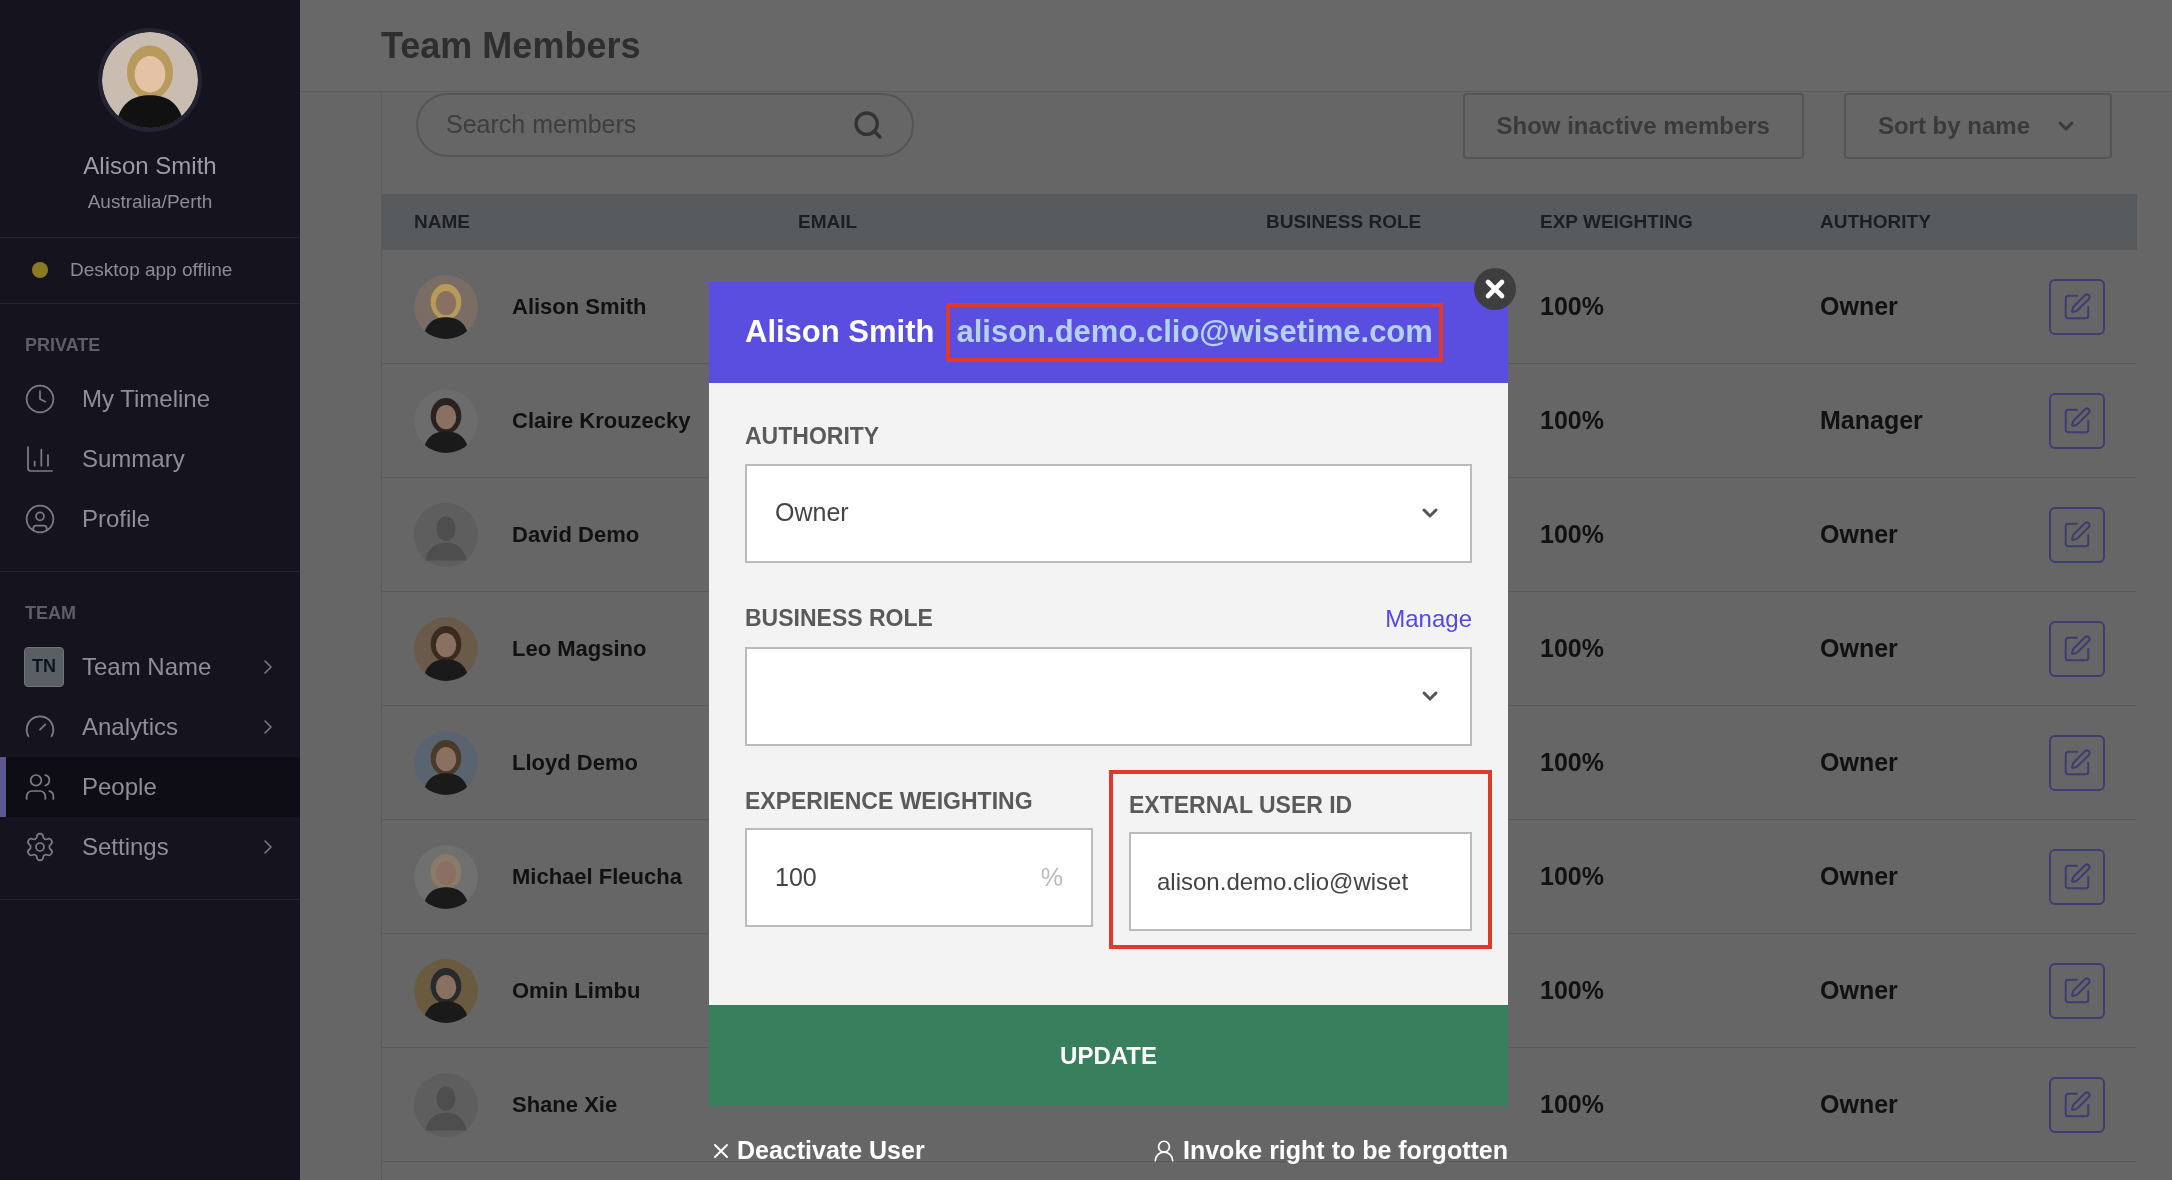 This screenshot has width=2172, height=1180. I want to click on page-title: Team Members, so click(511, 45).